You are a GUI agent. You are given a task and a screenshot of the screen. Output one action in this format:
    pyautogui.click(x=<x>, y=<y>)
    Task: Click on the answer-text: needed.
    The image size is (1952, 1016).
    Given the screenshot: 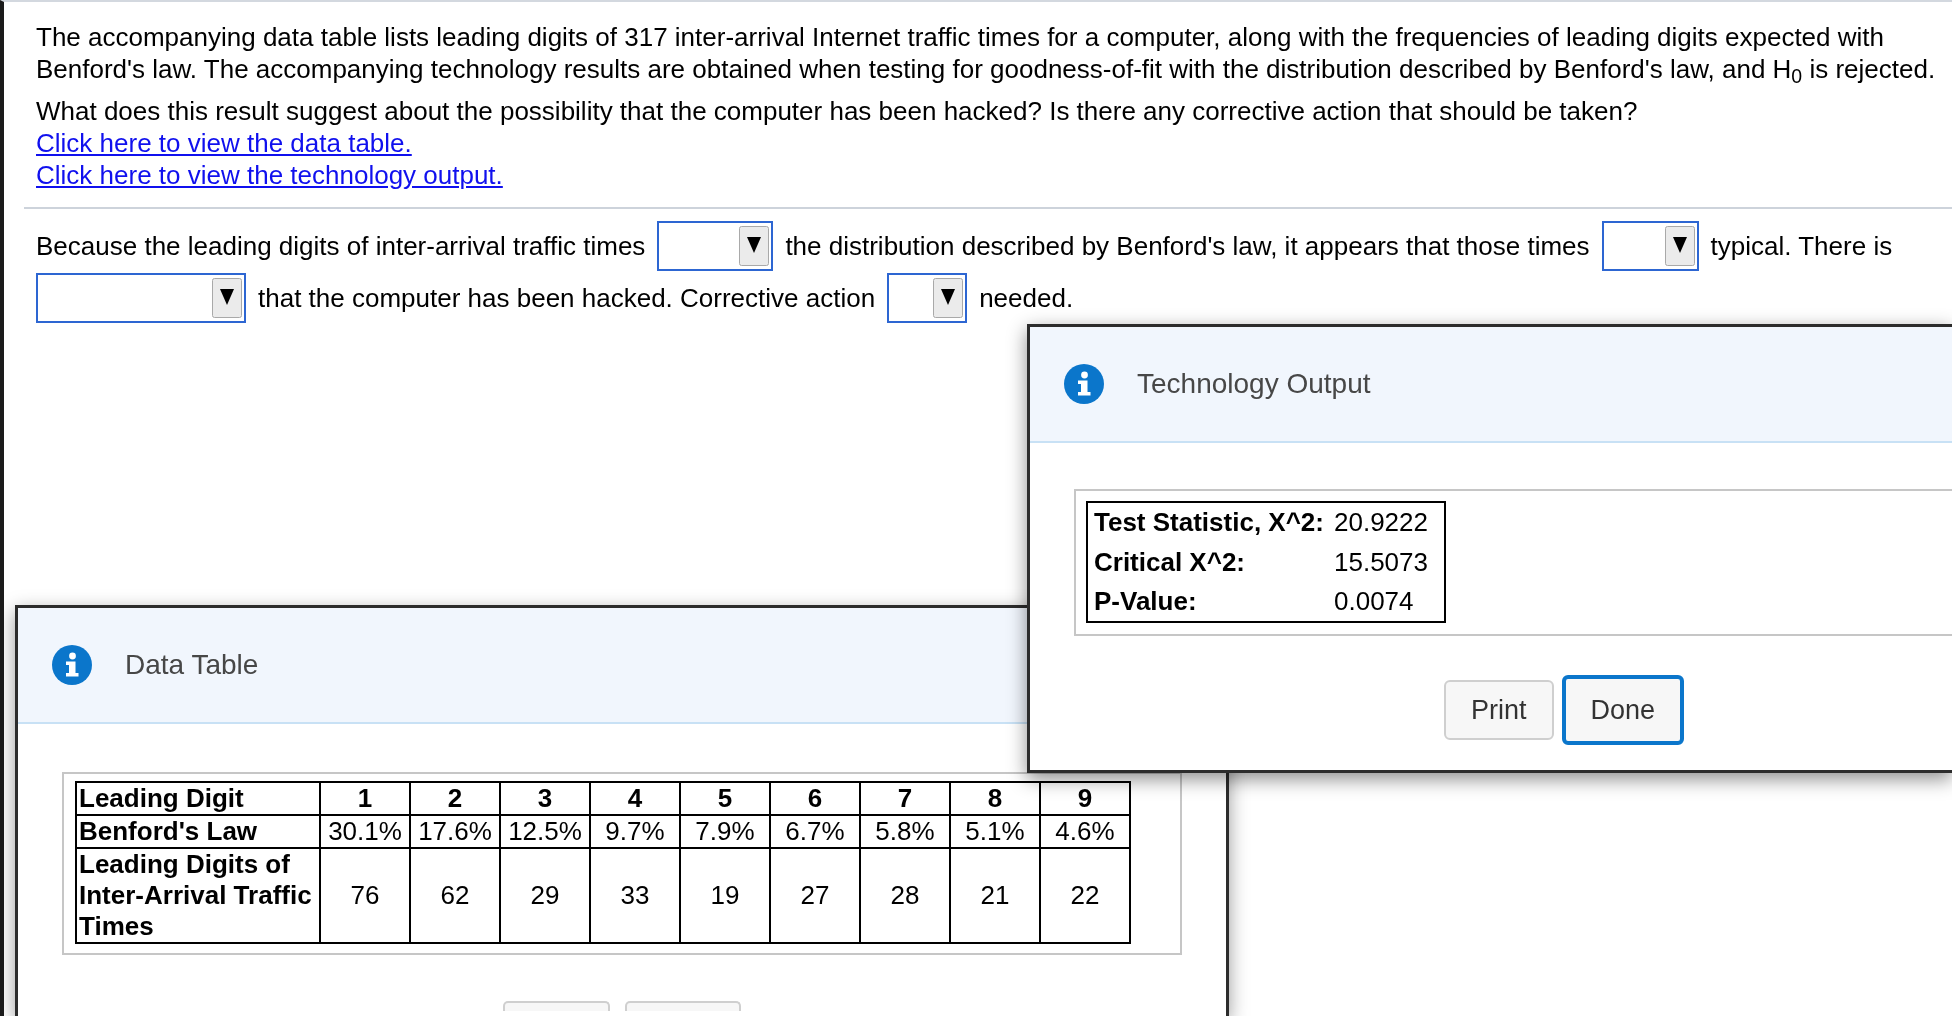 What is the action you would take?
    pyautogui.click(x=1026, y=298)
    